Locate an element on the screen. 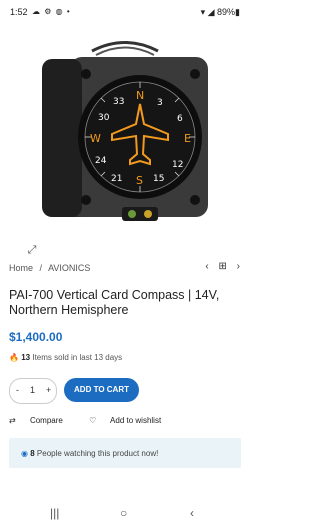 This screenshot has width=320, height=527. quantity-stepper: - 1 + is located at coordinates (33, 391).